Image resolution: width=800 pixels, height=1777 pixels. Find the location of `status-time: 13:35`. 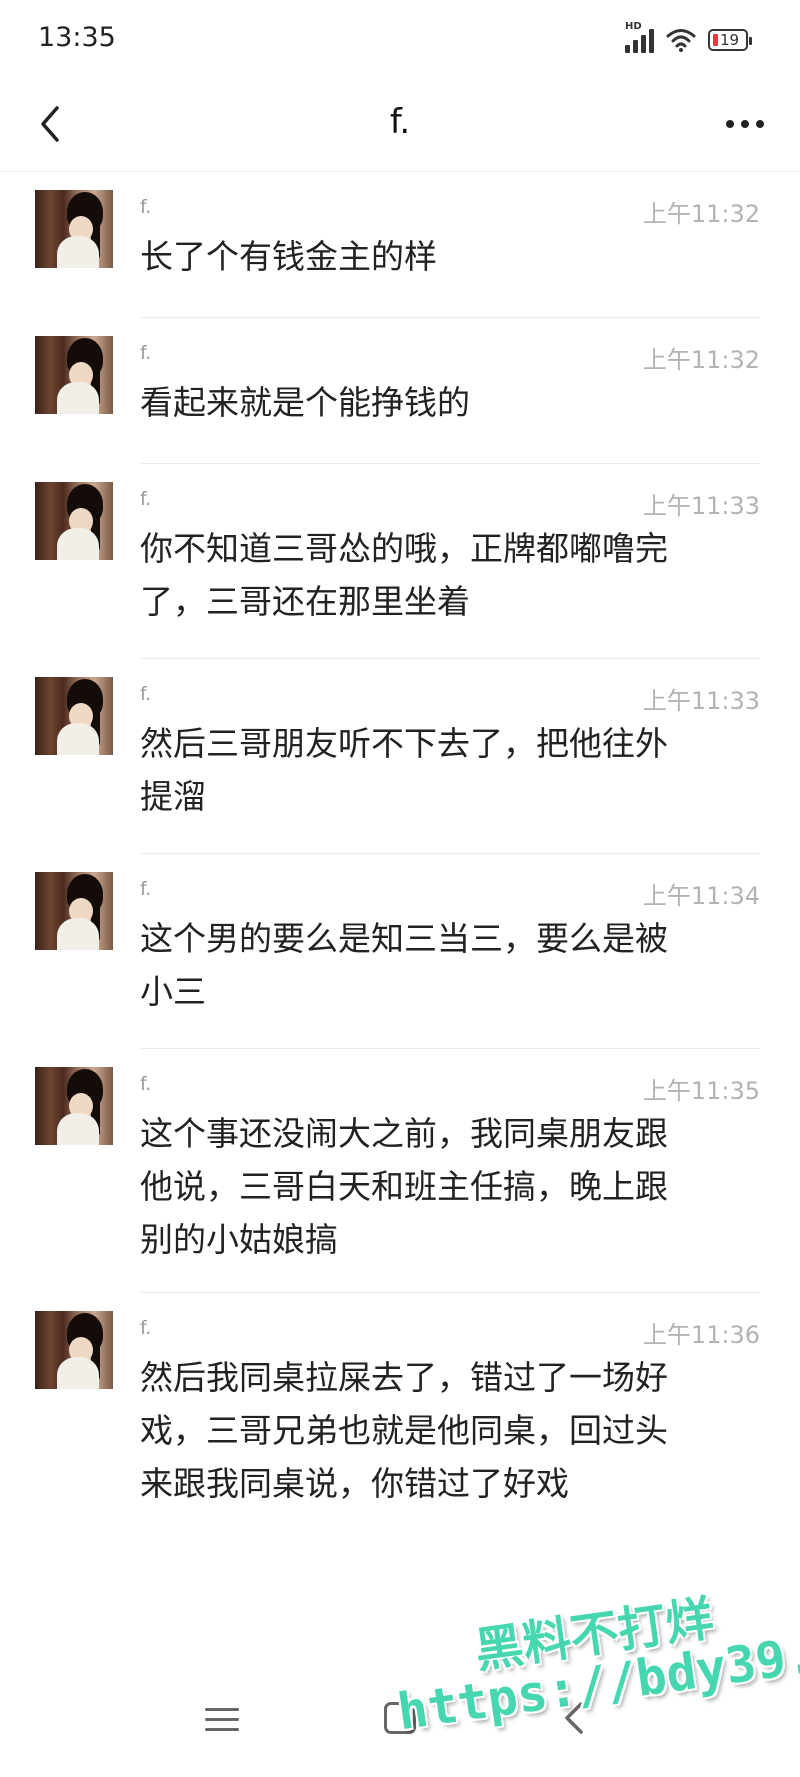

status-time: 13:35 is located at coordinates (77, 37).